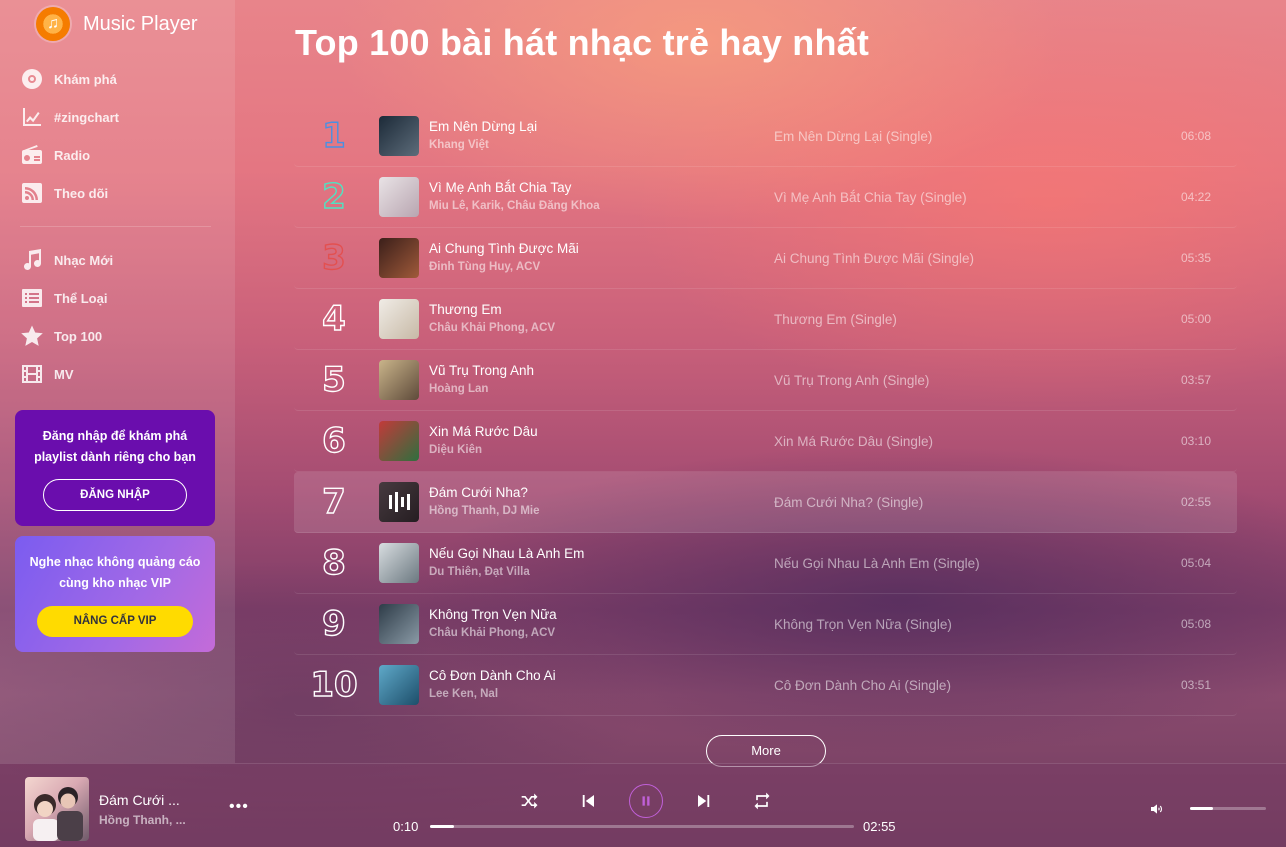  Describe the element at coordinates (601, 145) in the screenshot. I see `song-artist: Khang Việt` at that location.